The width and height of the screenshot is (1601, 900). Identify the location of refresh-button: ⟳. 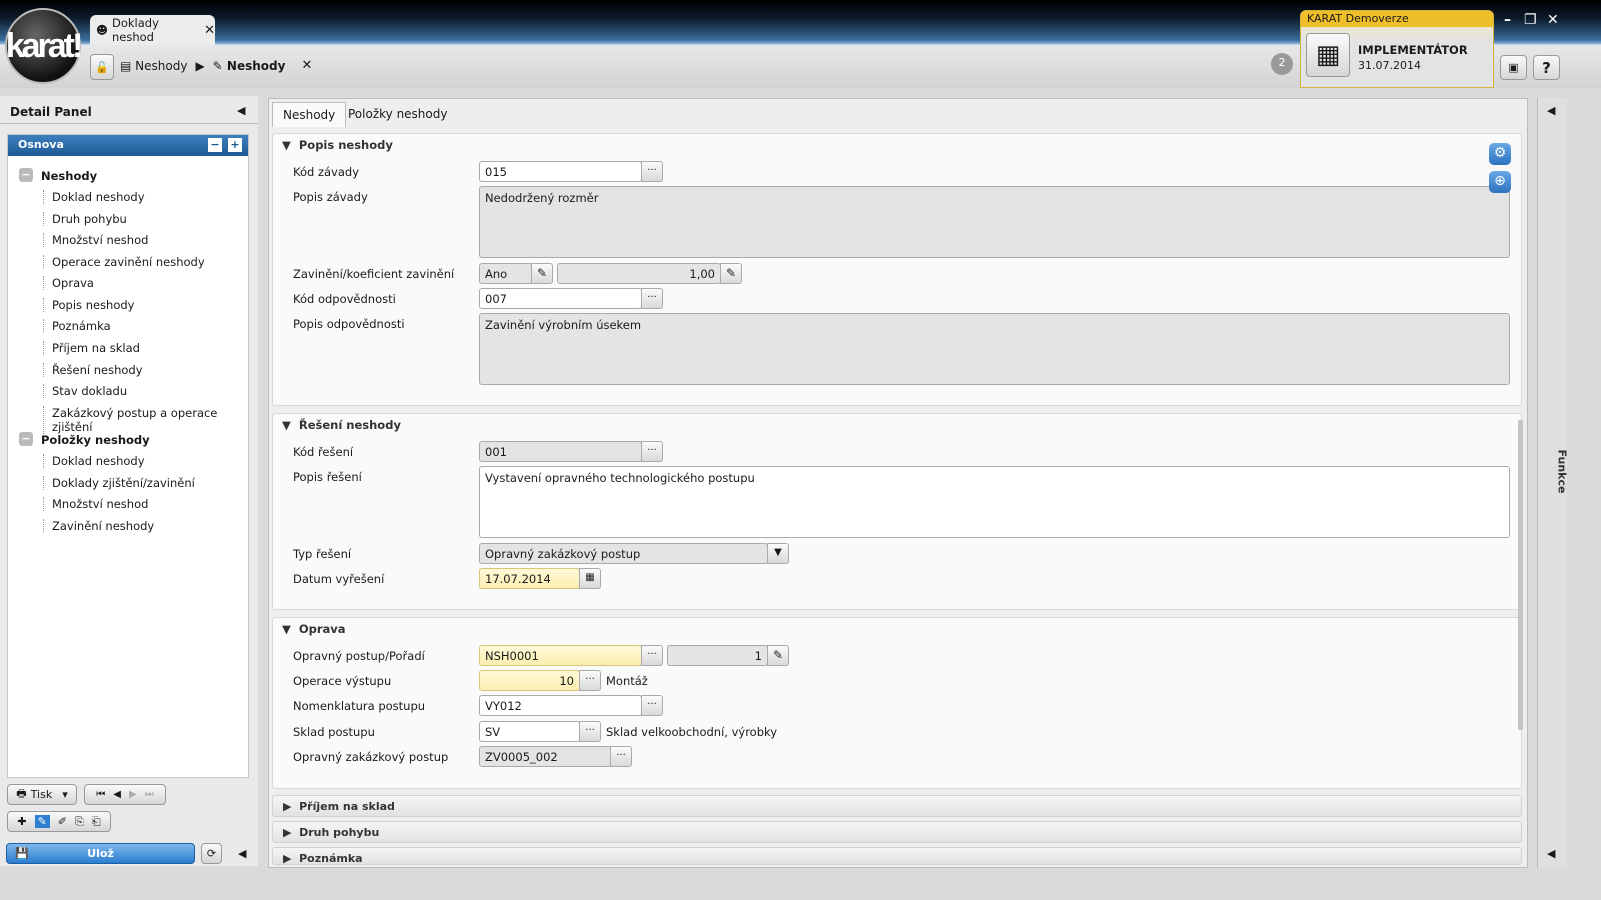
(211, 853).